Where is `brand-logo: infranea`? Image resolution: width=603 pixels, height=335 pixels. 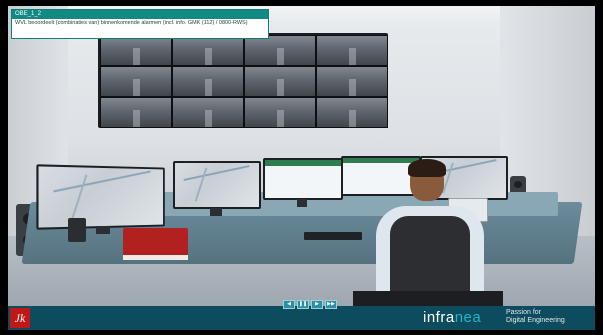
brand-logo: infranea is located at coordinates (452, 318).